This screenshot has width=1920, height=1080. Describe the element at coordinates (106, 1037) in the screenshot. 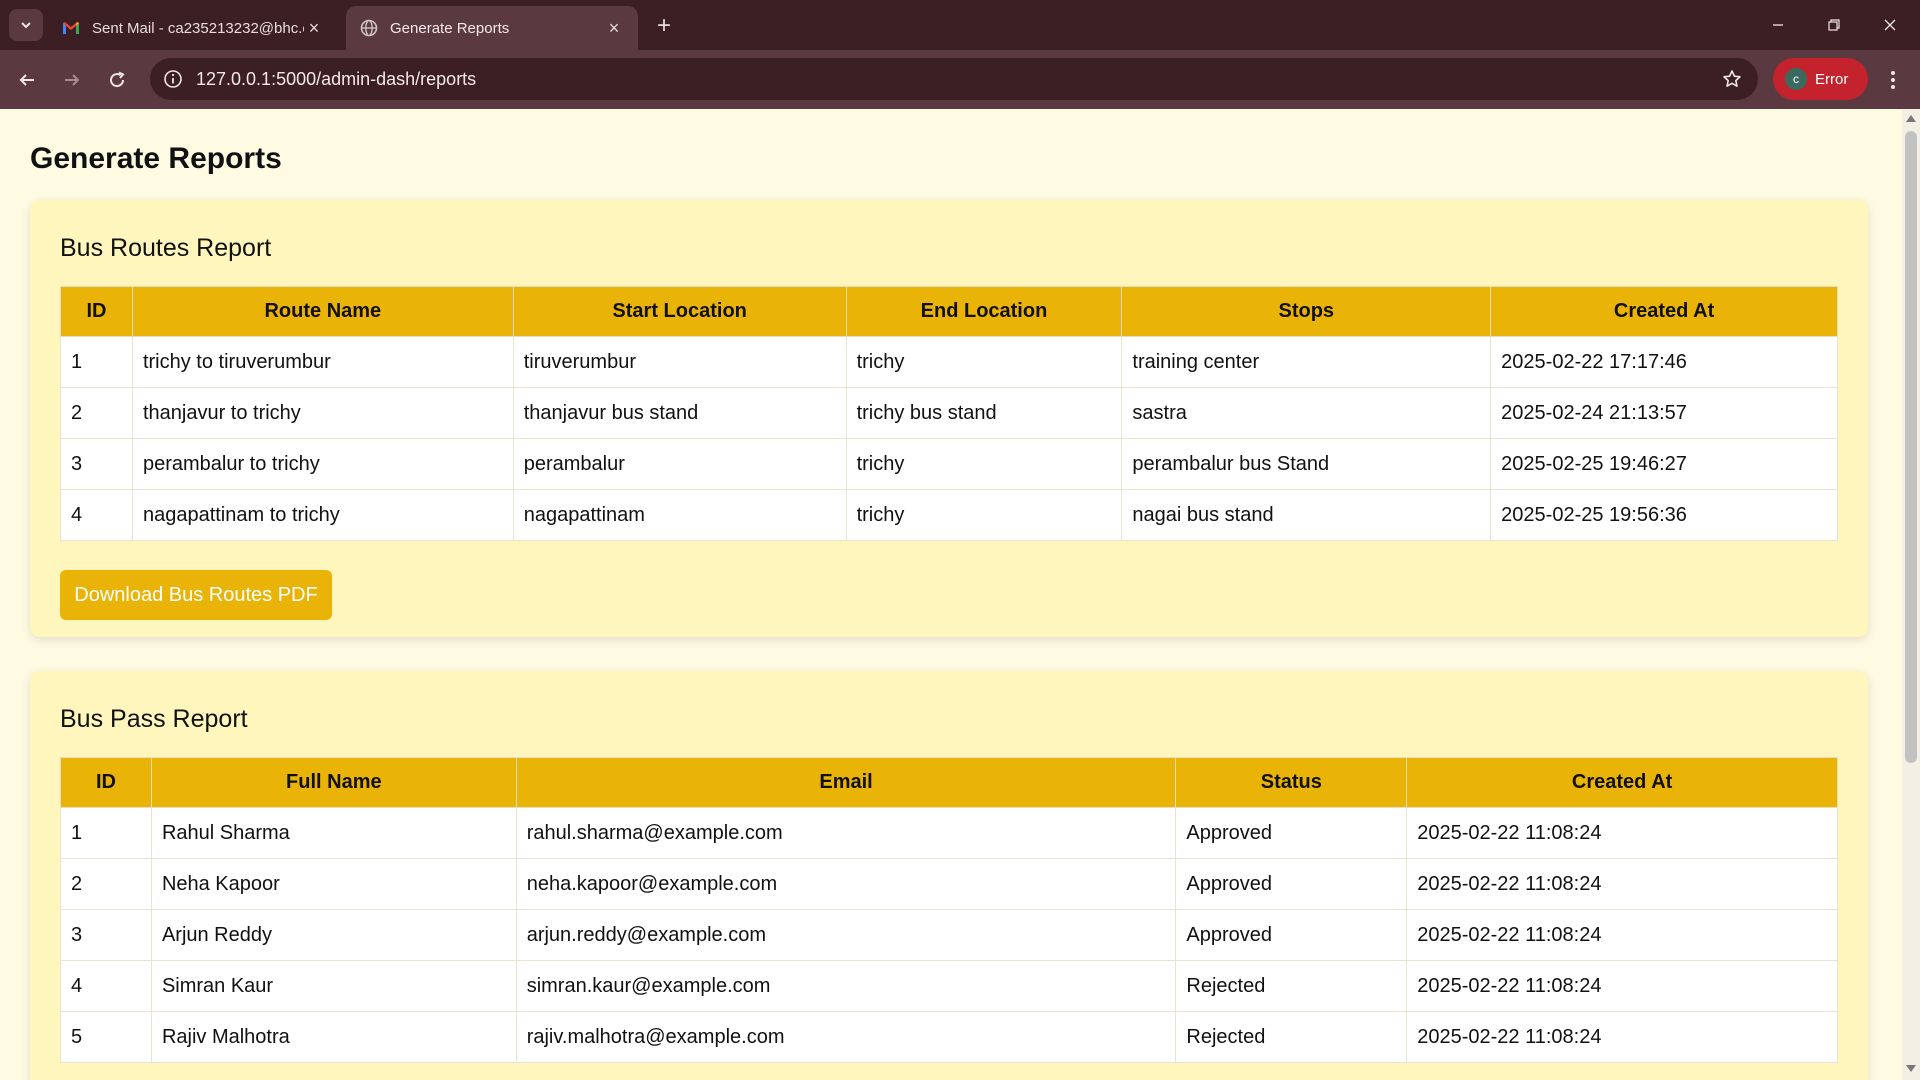

I see `table-cell: 5` at that location.